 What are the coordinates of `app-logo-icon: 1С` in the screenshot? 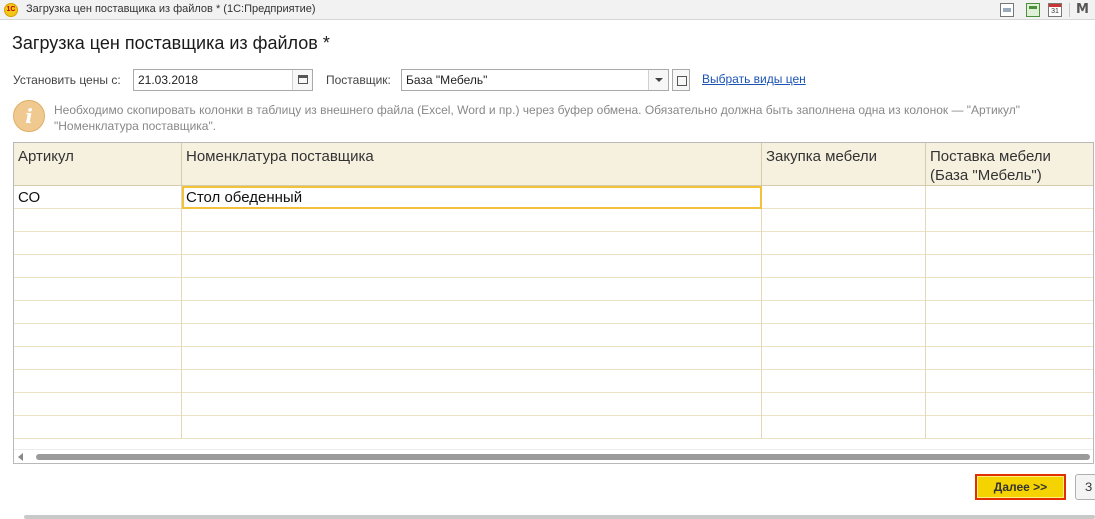 It's located at (11, 10).